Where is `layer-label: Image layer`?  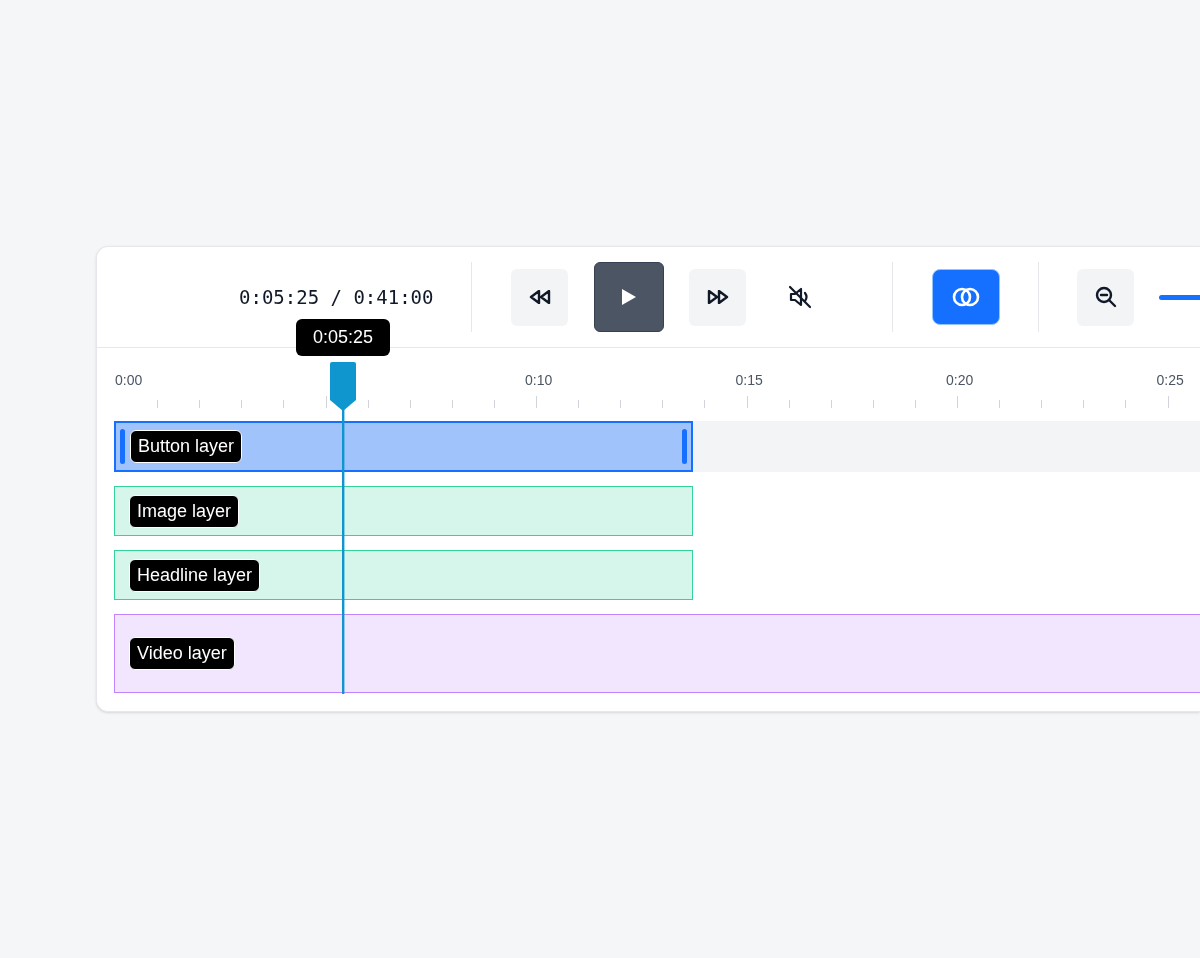 layer-label: Image layer is located at coordinates (184, 511).